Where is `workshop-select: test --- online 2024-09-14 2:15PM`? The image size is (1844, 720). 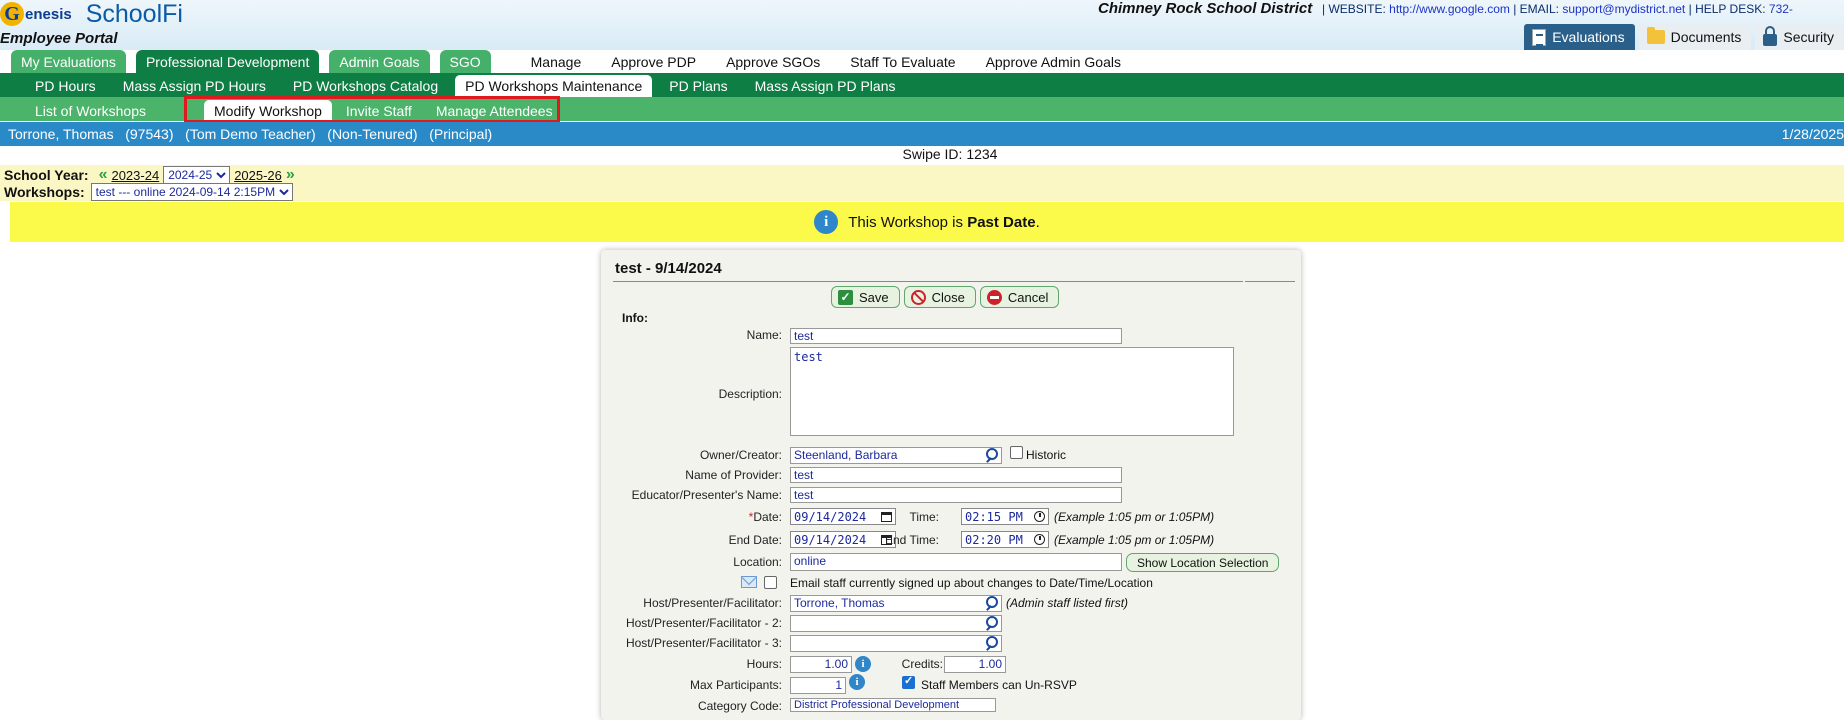
workshop-select: test --- online 2024-09-14 2:15PM is located at coordinates (191, 192).